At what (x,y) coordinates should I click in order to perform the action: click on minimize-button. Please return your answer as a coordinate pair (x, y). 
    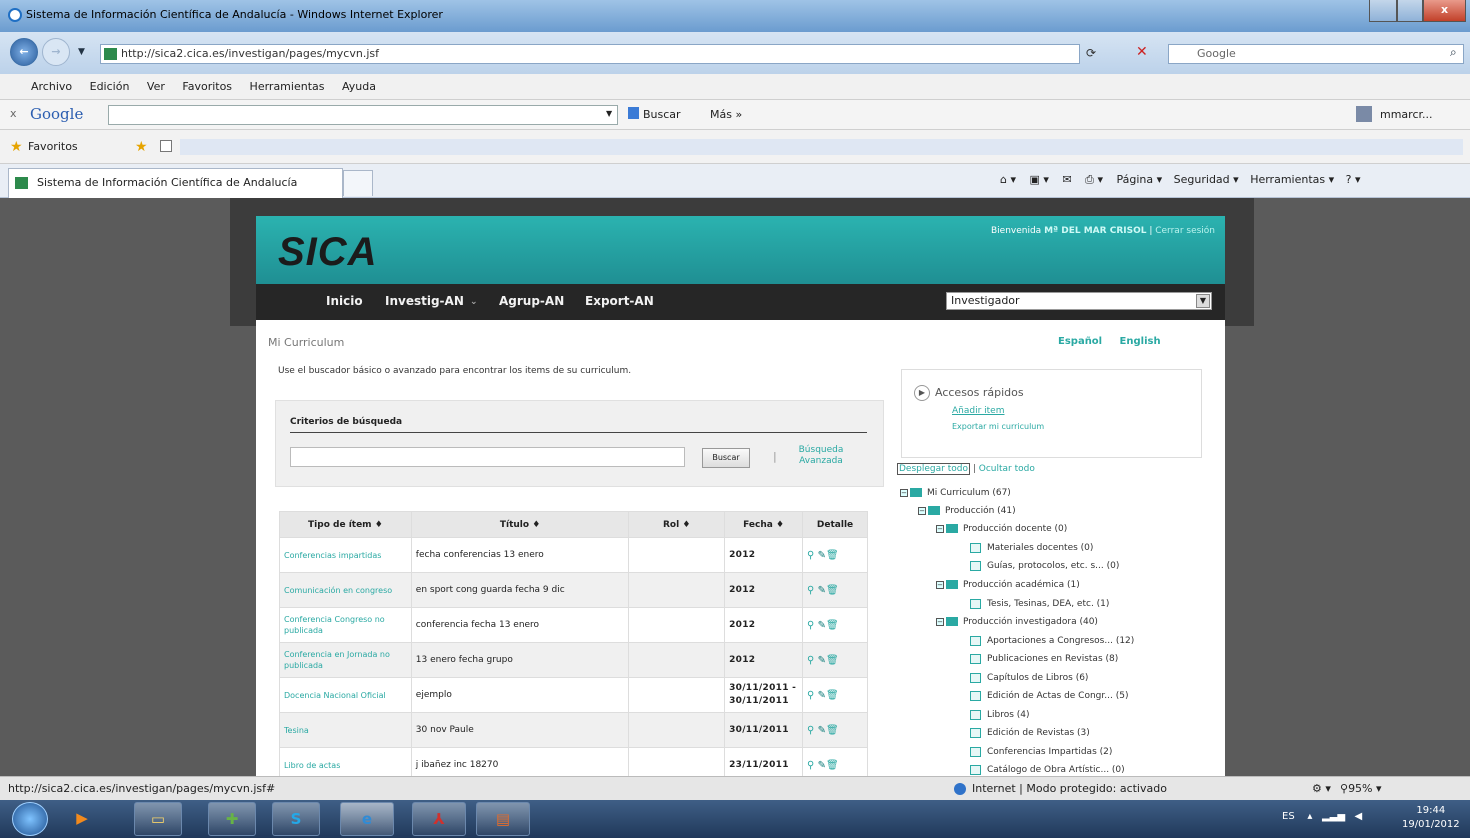
    Looking at the image, I should click on (1383, 11).